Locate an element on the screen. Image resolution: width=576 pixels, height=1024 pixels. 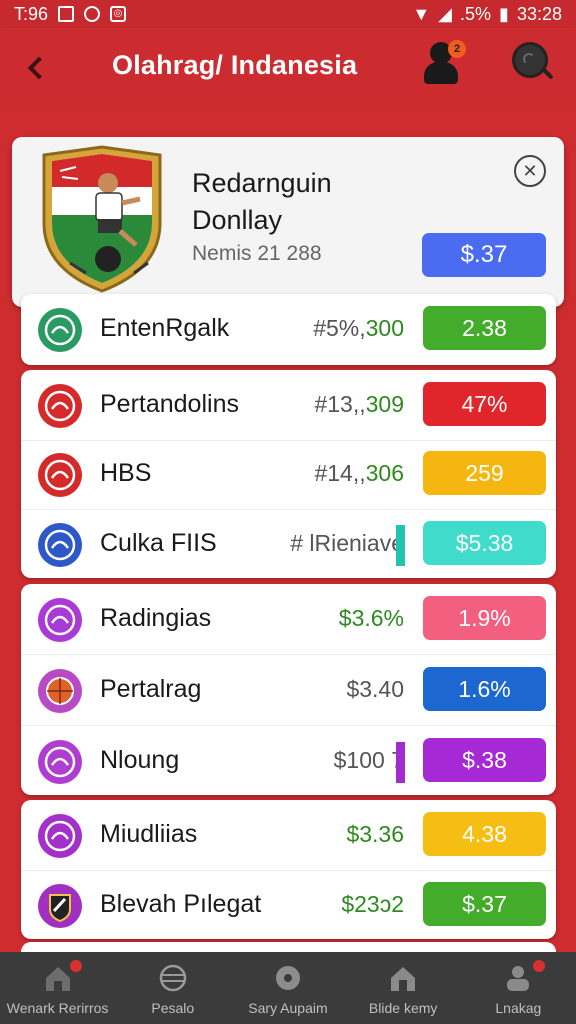
nav-item: Lnakag is located at coordinates (518, 988).